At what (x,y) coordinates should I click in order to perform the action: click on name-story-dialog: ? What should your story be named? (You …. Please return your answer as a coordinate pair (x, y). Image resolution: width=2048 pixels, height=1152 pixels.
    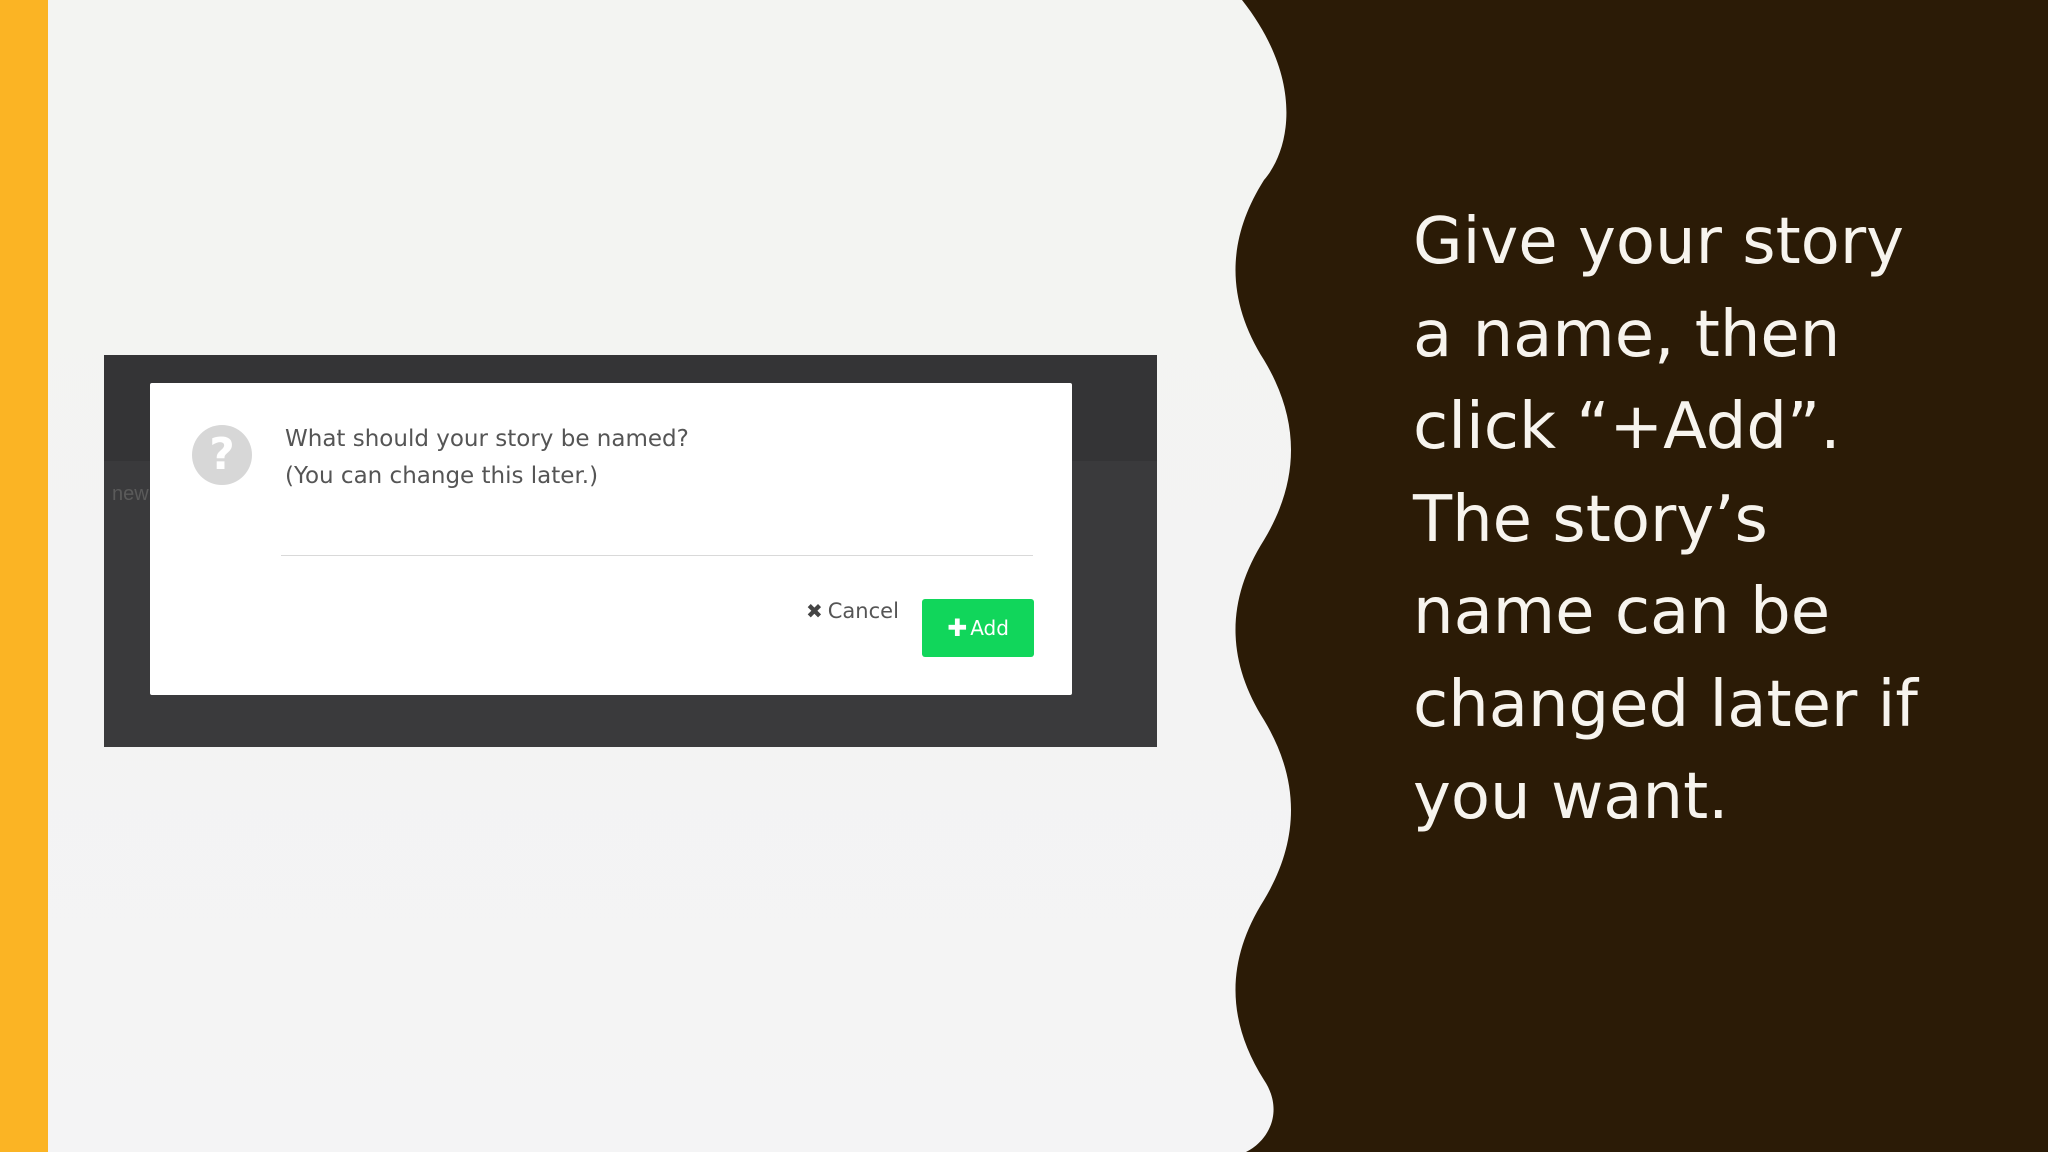
    Looking at the image, I should click on (611, 539).